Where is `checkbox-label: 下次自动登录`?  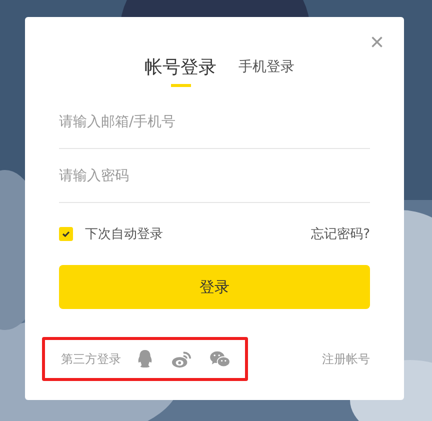
checkbox-label: 下次自动登录 is located at coordinates (124, 234).